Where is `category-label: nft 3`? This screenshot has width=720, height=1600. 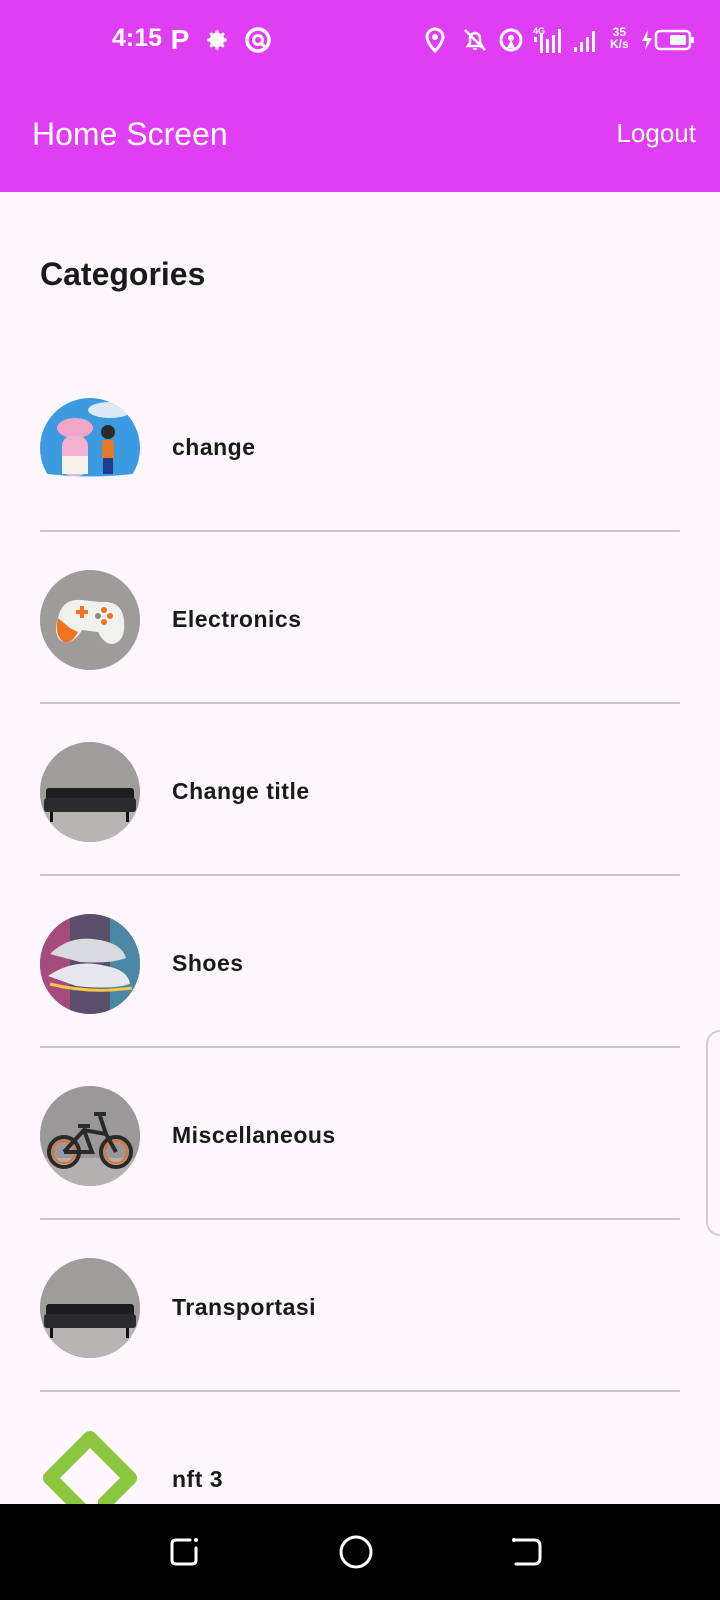
category-label: nft 3 is located at coordinates (198, 1479).